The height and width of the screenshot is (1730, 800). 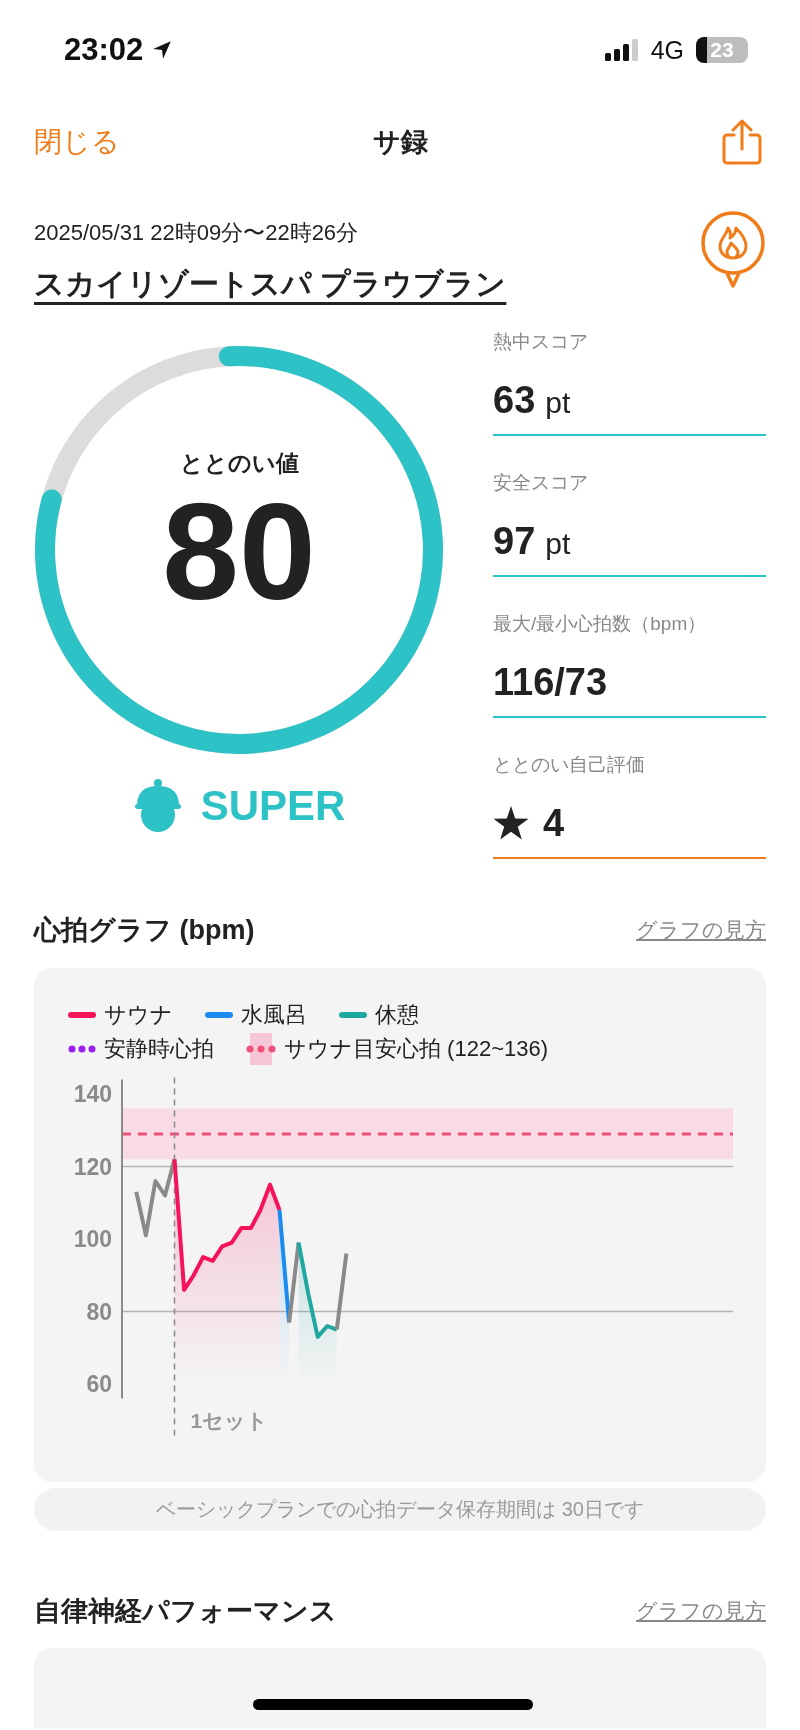 I want to click on share-icon, so click(x=742, y=142).